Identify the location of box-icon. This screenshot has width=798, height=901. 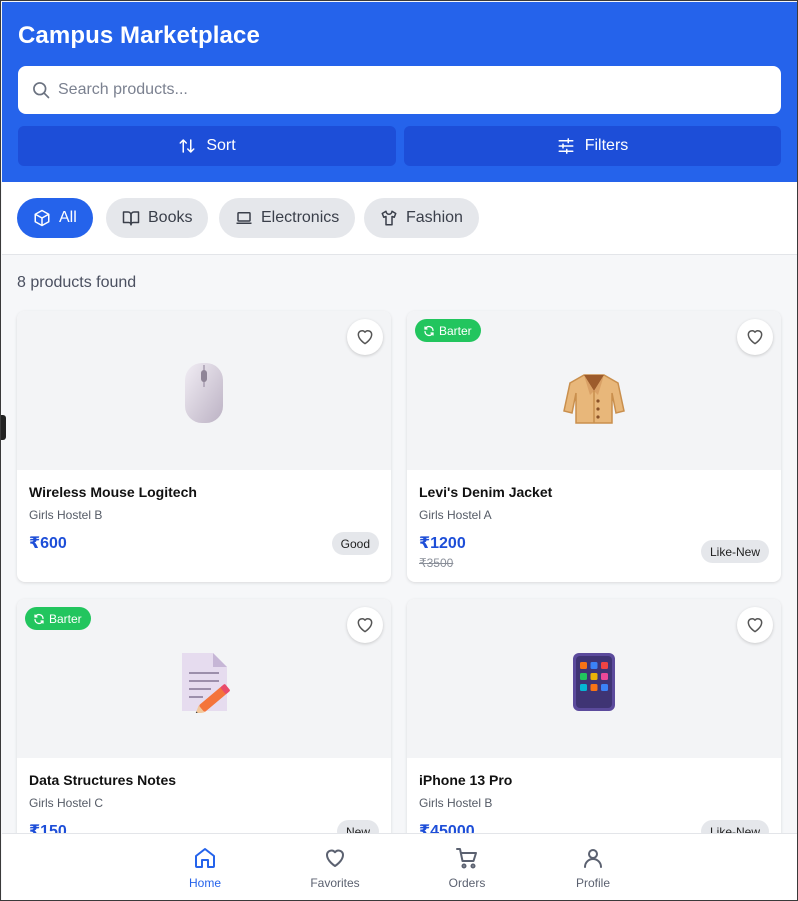
(42, 218).